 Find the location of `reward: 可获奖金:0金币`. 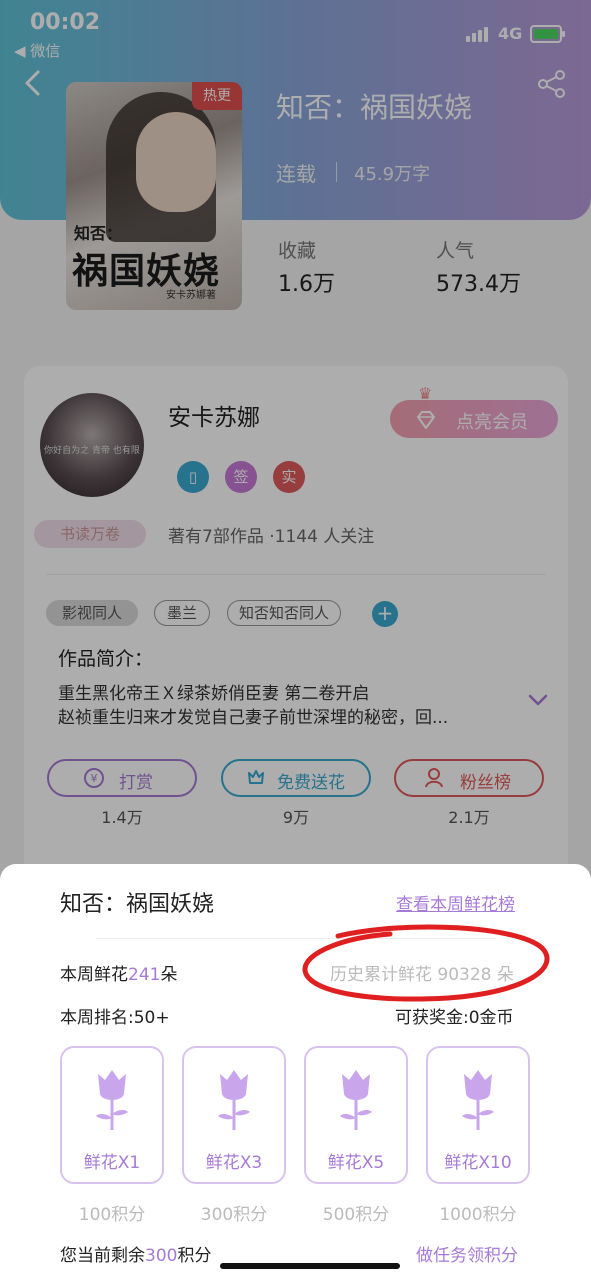

reward: 可获奖金:0金币 is located at coordinates (454, 1018).